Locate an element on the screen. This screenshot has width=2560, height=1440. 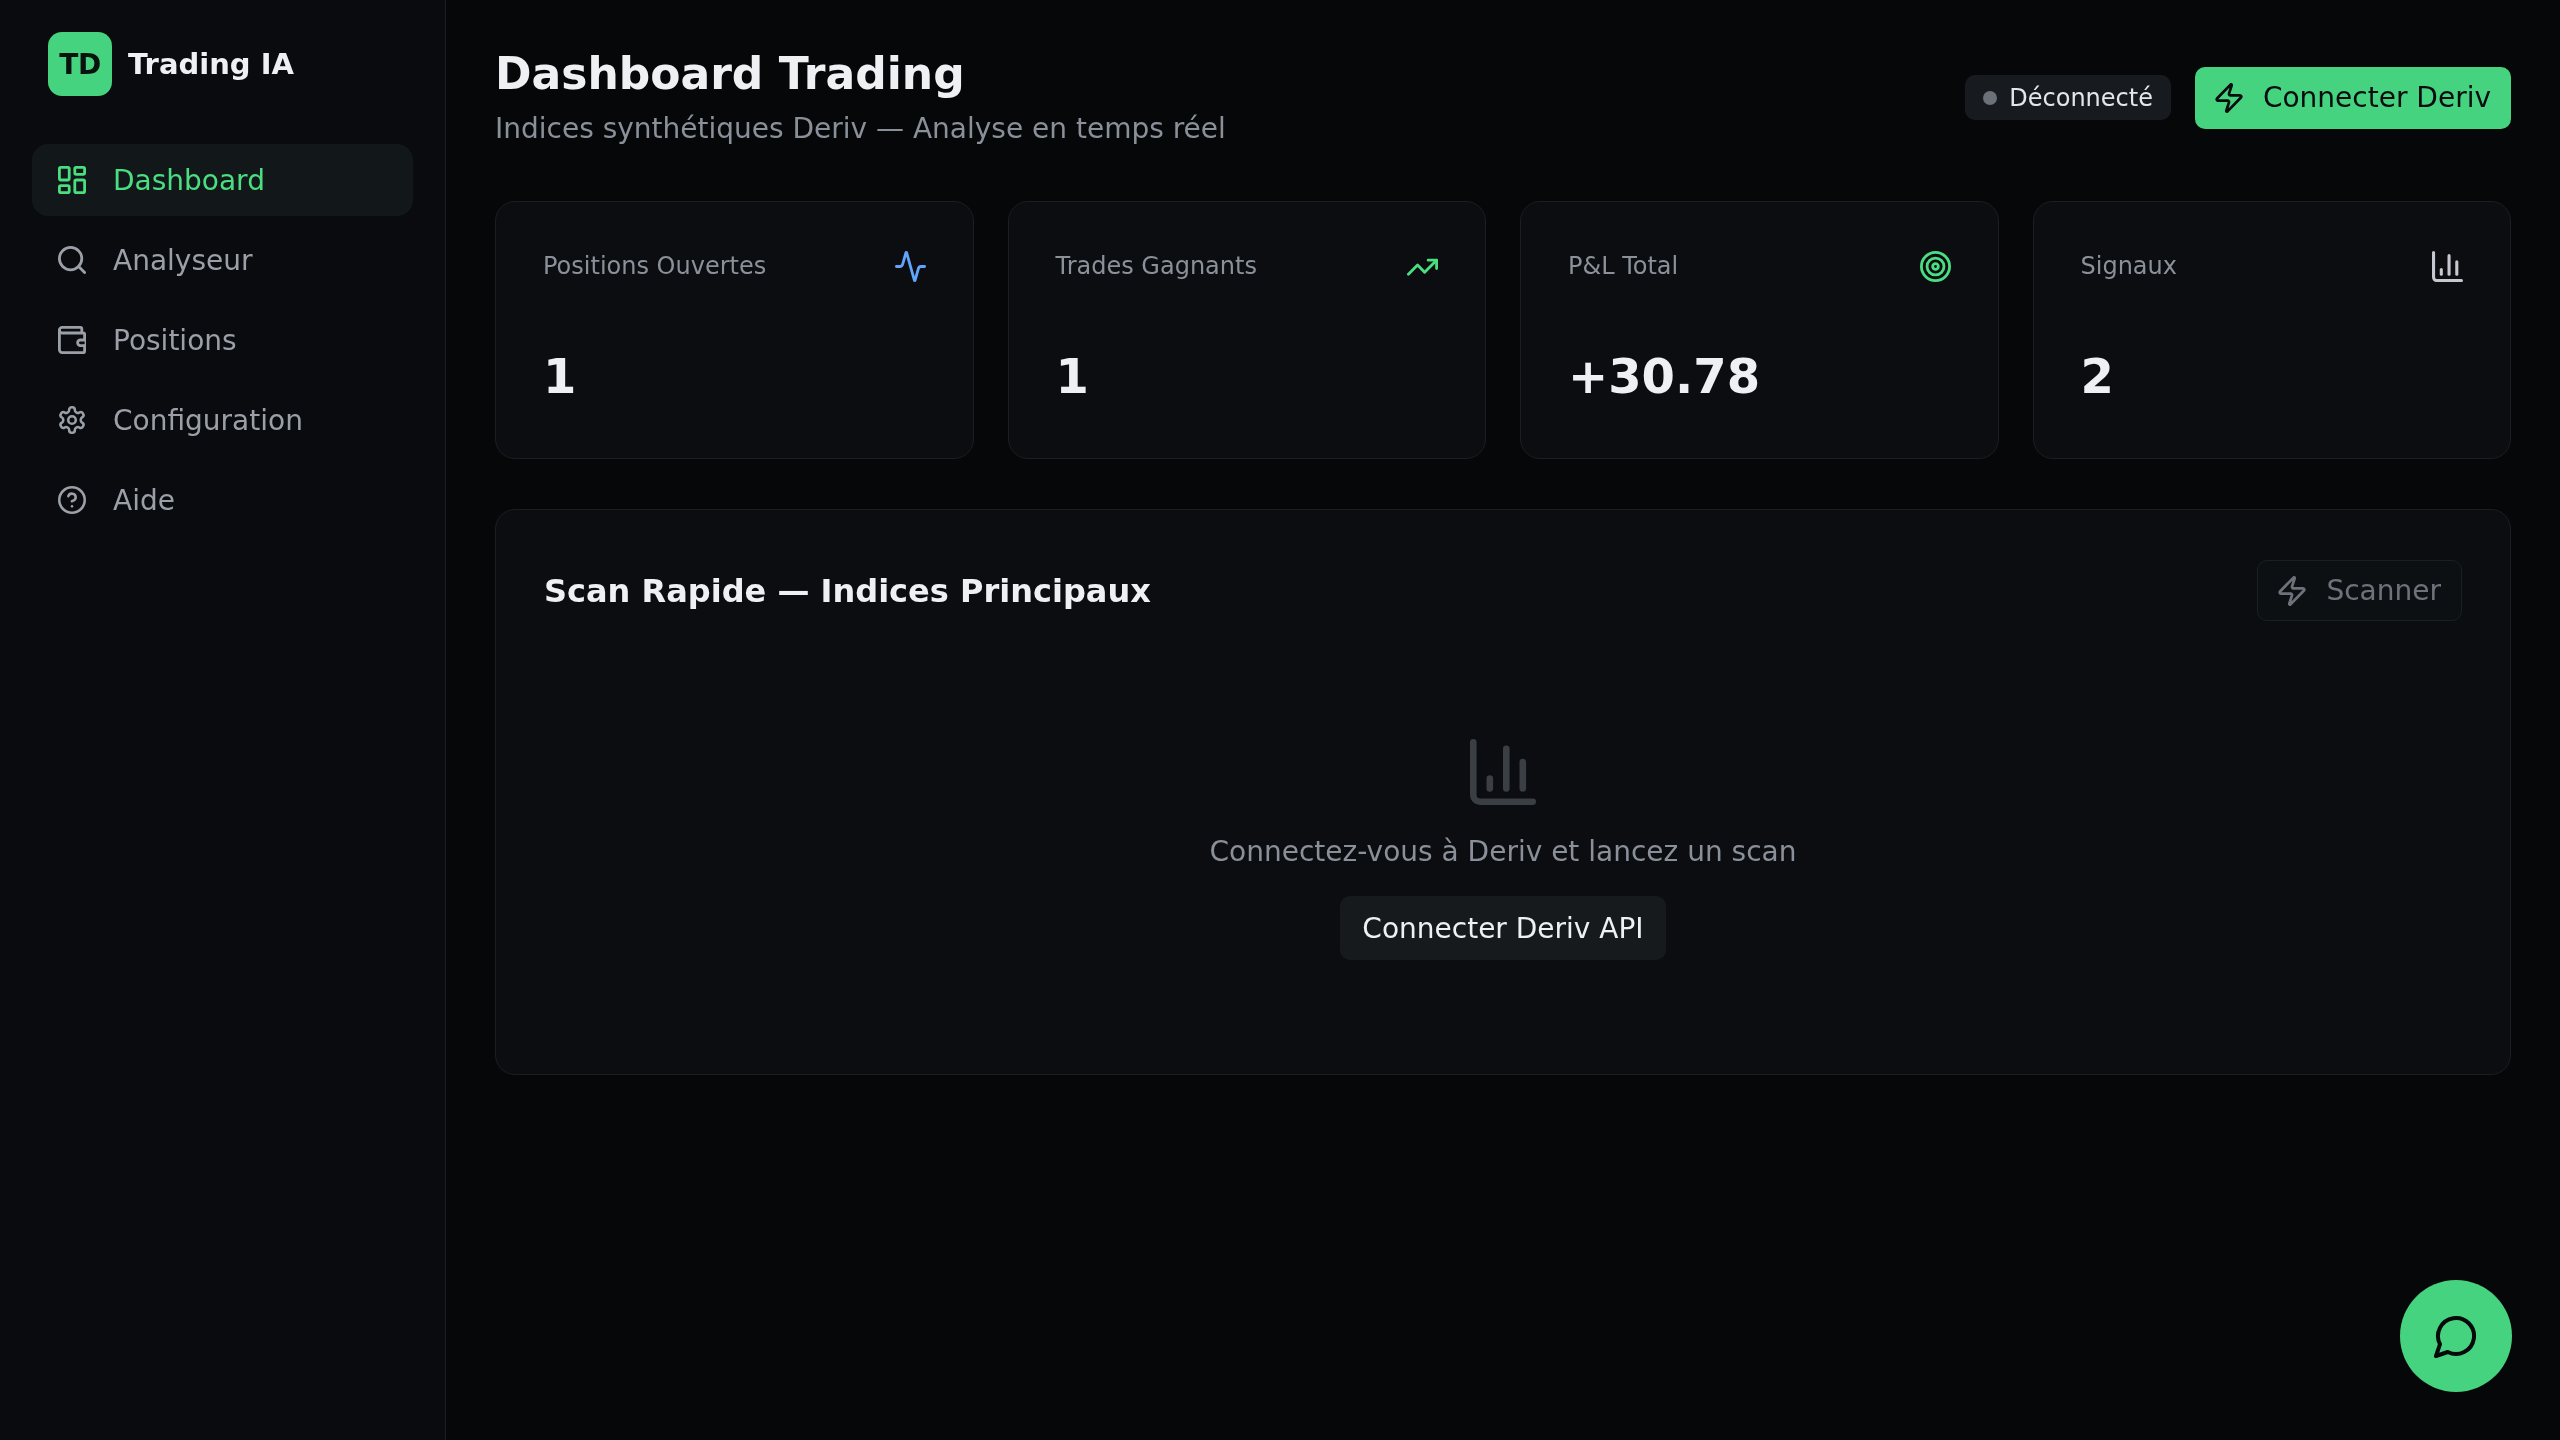
app-logo: TD is located at coordinates (80, 64).